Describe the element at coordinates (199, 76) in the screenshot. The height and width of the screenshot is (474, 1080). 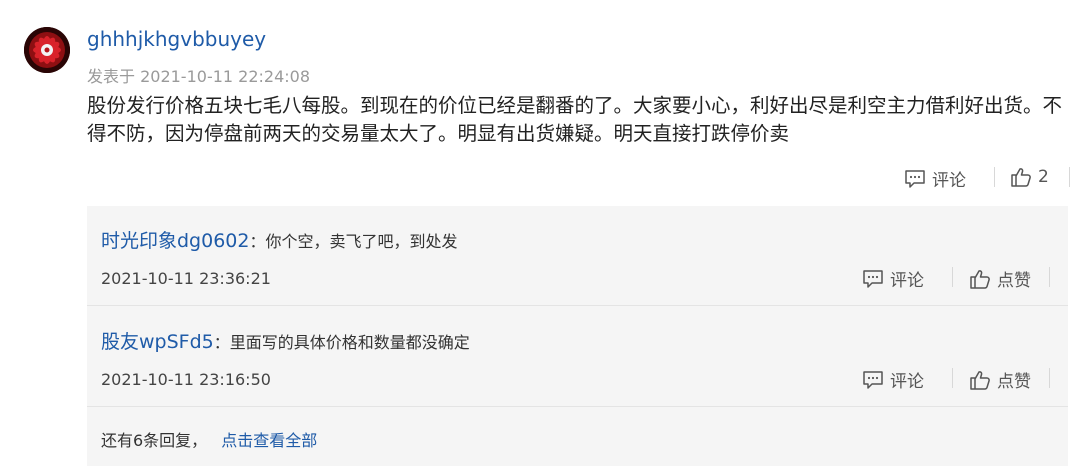
I see `post-timestamp: 发表于 2021-10-11 22:24:08` at that location.